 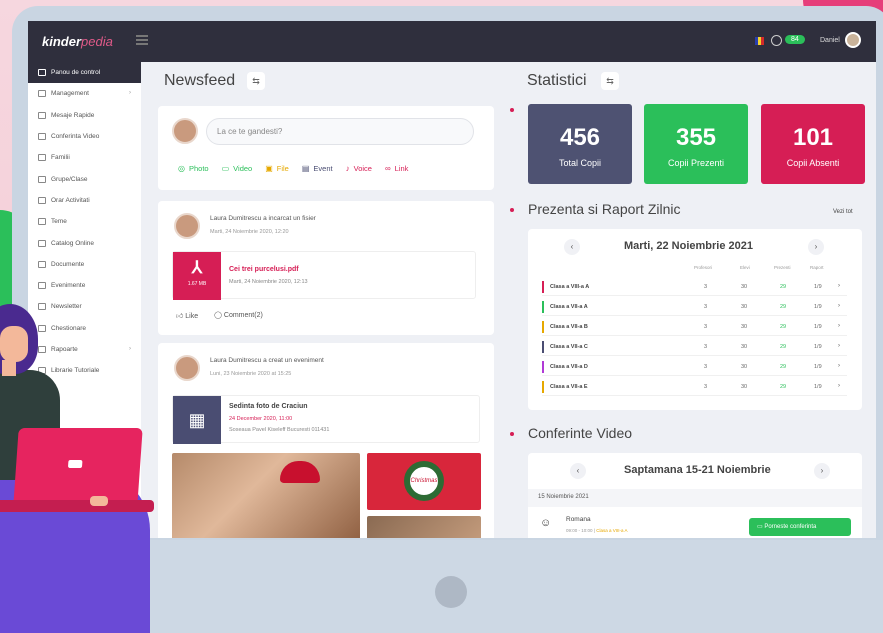 What do you see at coordinates (249, 232) in the screenshot?
I see `post-date: Marti, 24 Noiembrie 2020, 12:20` at bounding box center [249, 232].